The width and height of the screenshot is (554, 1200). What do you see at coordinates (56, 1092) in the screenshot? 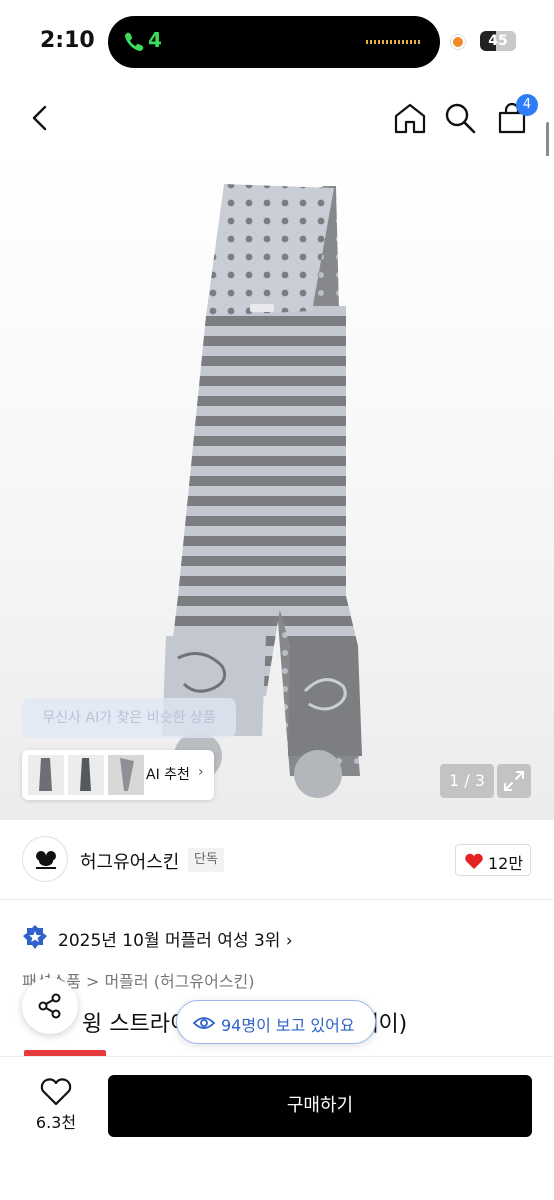
I see `heart-outline-icon` at bounding box center [56, 1092].